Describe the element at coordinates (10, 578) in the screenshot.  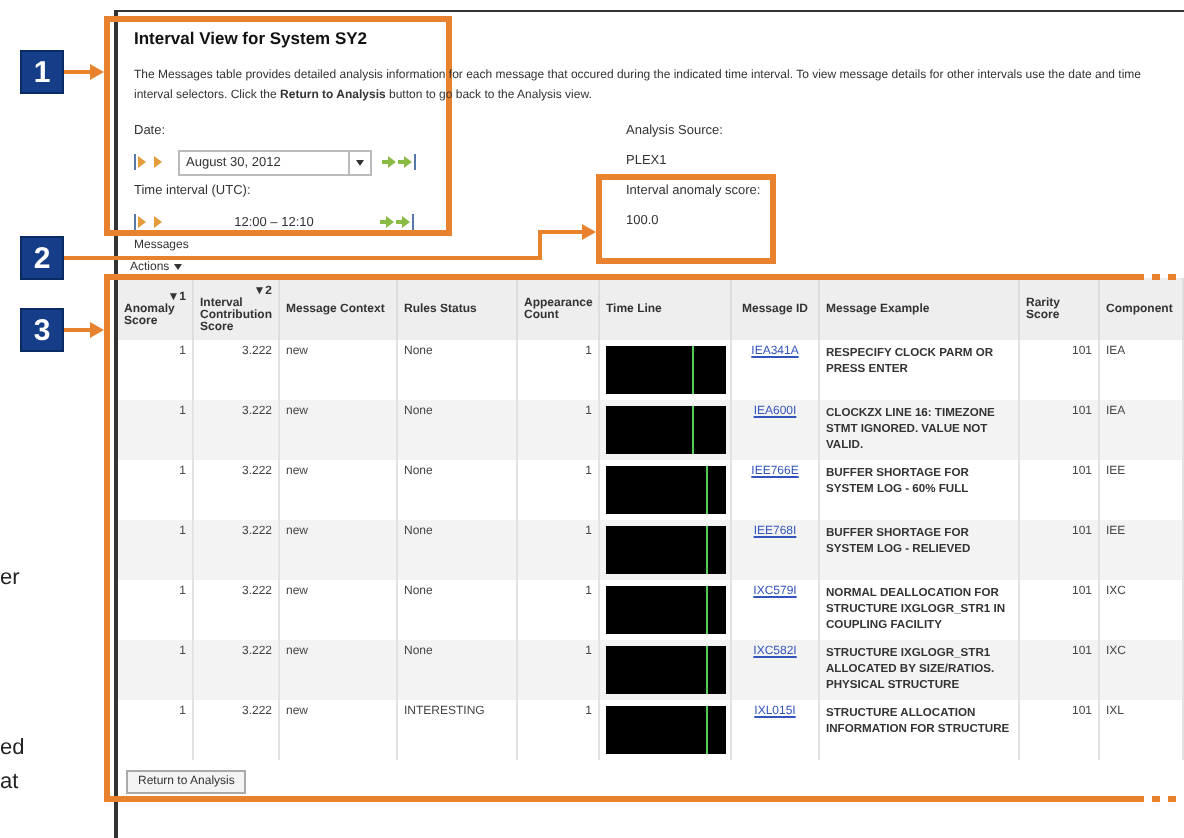
I see `cropped-text: er` at that location.